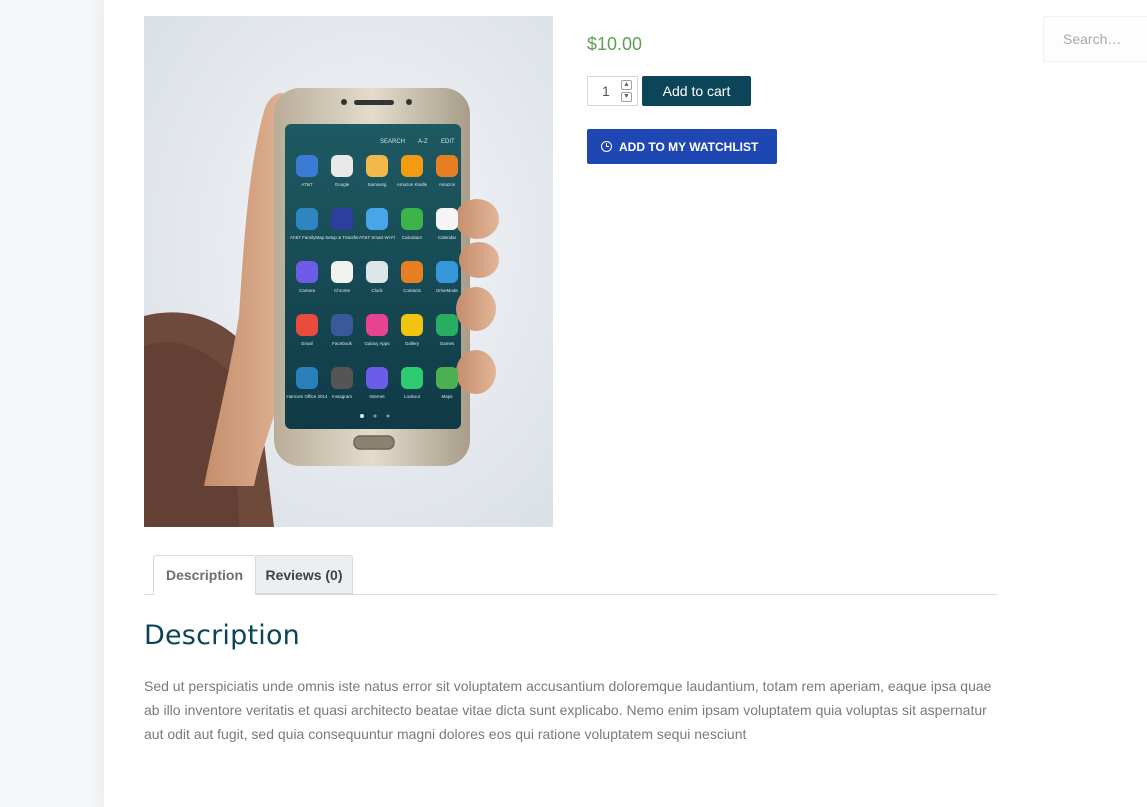 The width and height of the screenshot is (1147, 807). I want to click on phone-app-label: Facebook, so click(342, 343).